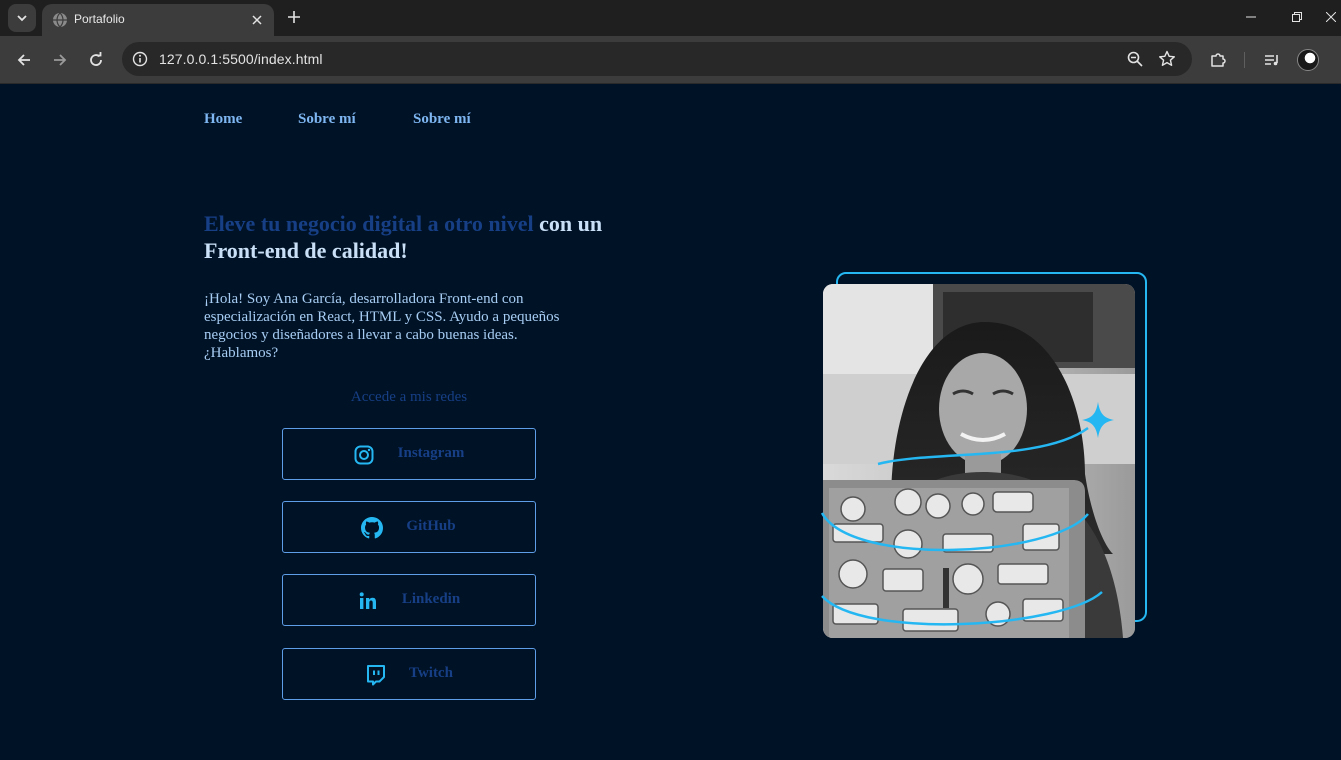  I want to click on minimize-button, so click(1251, 17).